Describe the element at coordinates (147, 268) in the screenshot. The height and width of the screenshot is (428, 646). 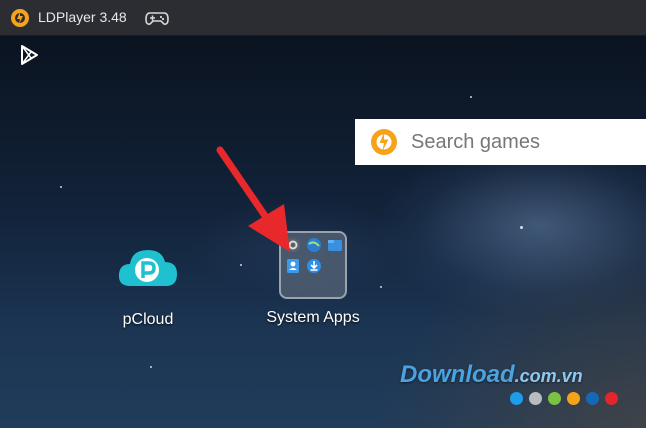
I see `pcloud-icon` at that location.